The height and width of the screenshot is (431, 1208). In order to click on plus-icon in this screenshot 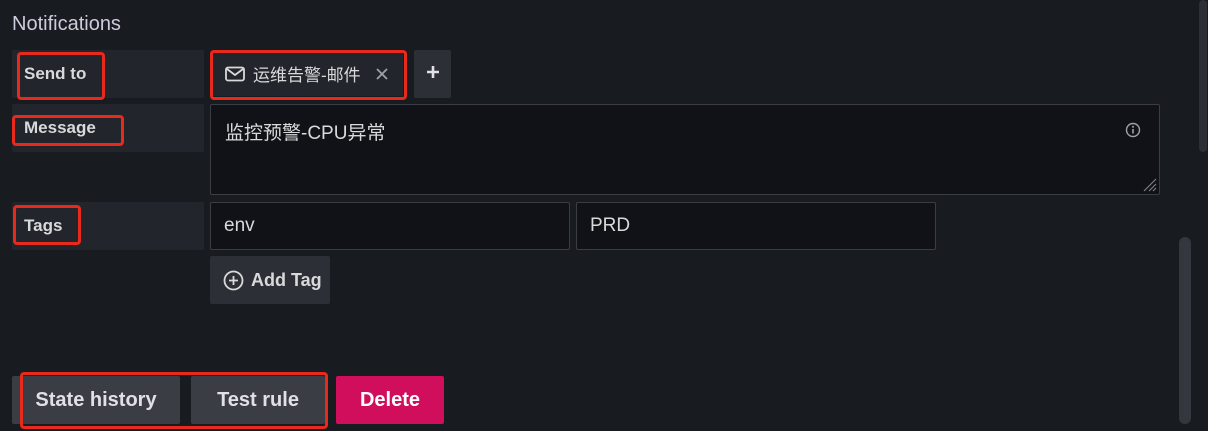, I will do `click(433, 74)`.